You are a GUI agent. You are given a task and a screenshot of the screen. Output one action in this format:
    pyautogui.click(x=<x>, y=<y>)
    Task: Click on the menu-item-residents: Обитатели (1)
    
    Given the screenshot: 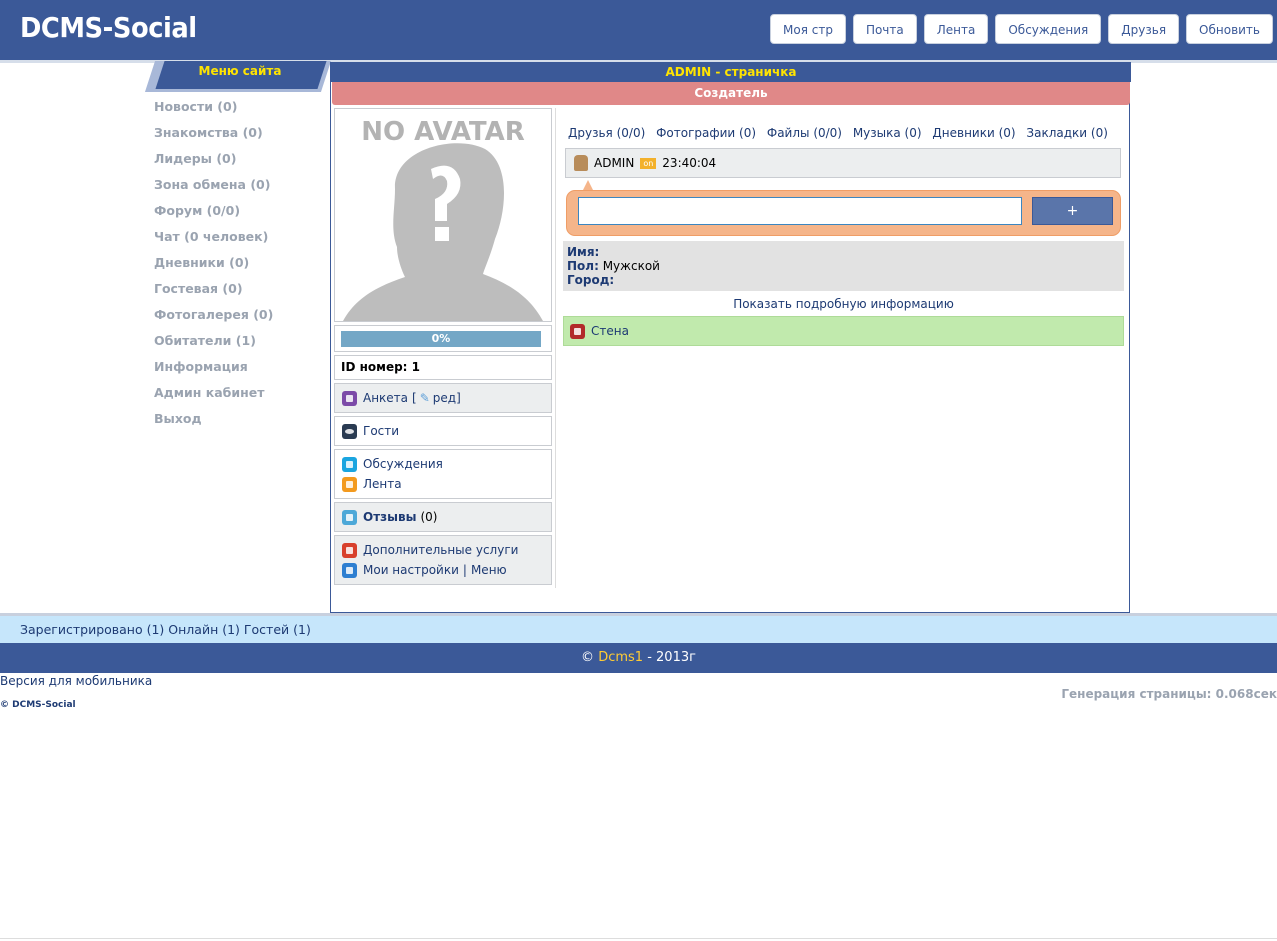 What is the action you would take?
    pyautogui.click(x=213, y=345)
    